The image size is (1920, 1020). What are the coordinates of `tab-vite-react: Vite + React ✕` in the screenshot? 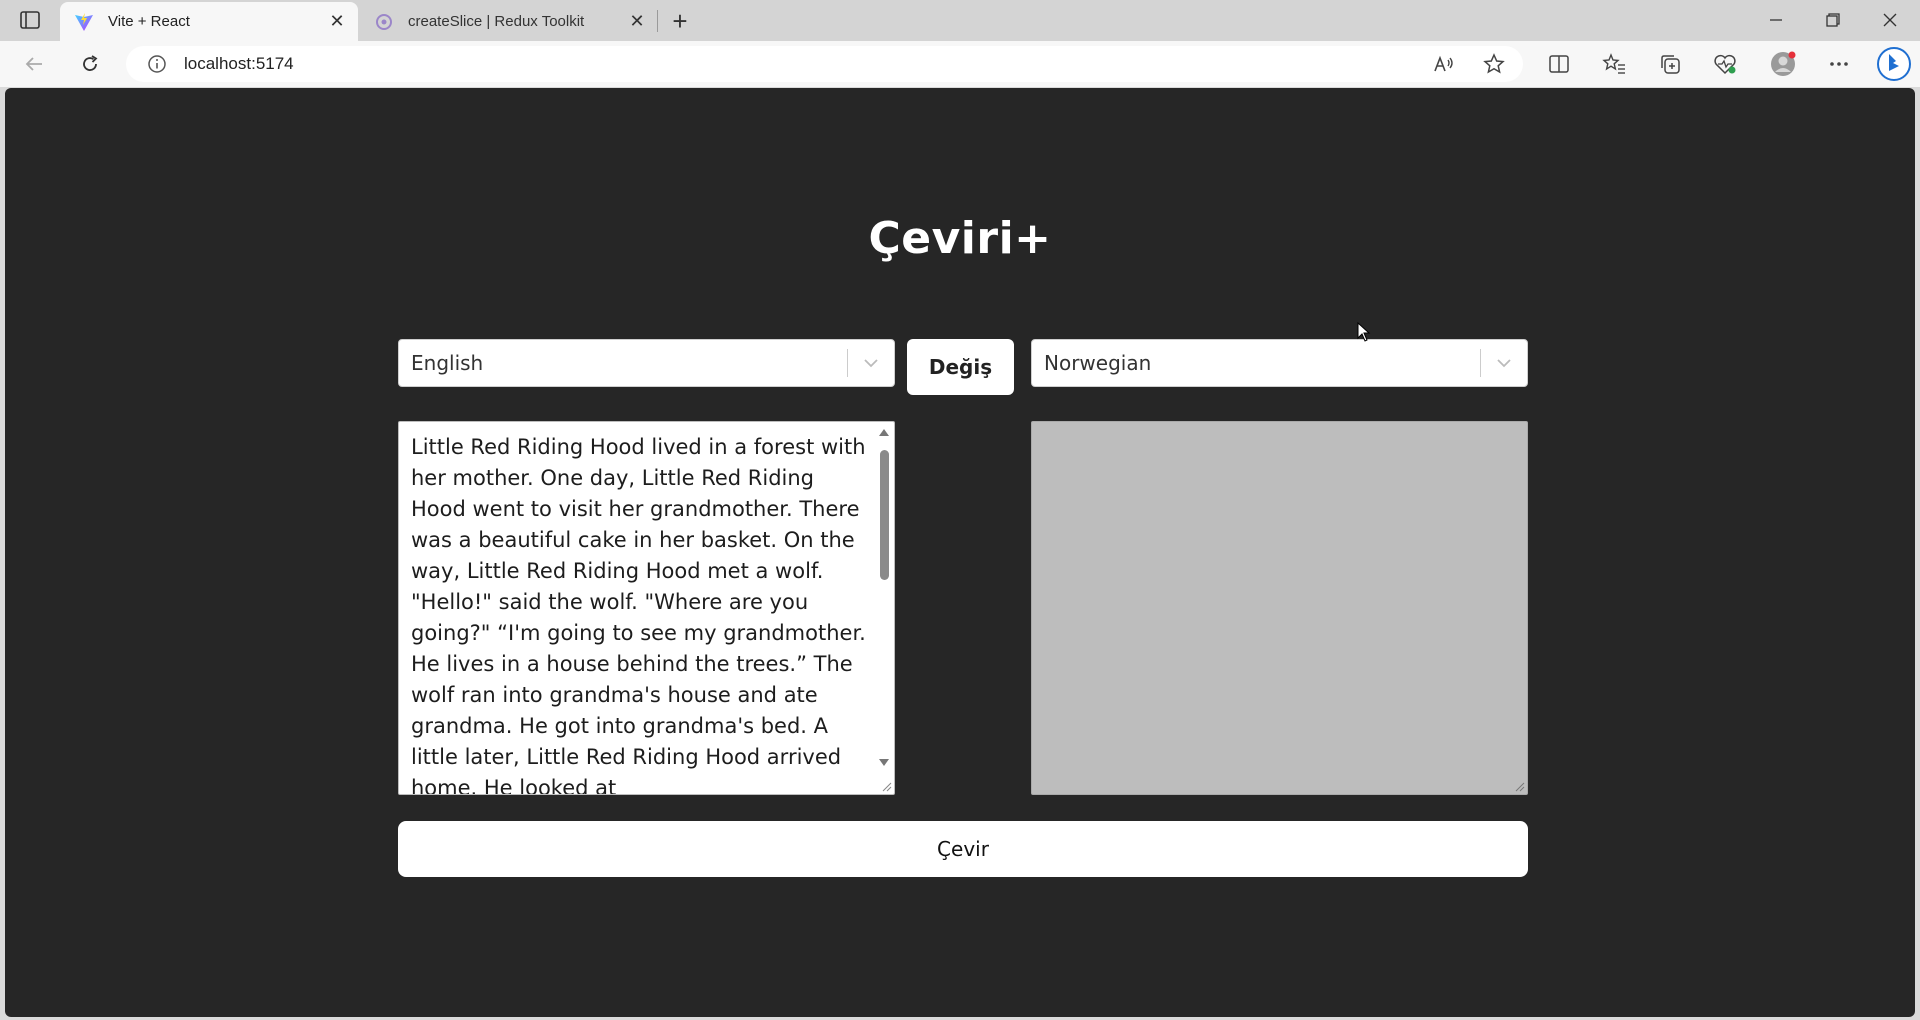 It's located at (209, 21).